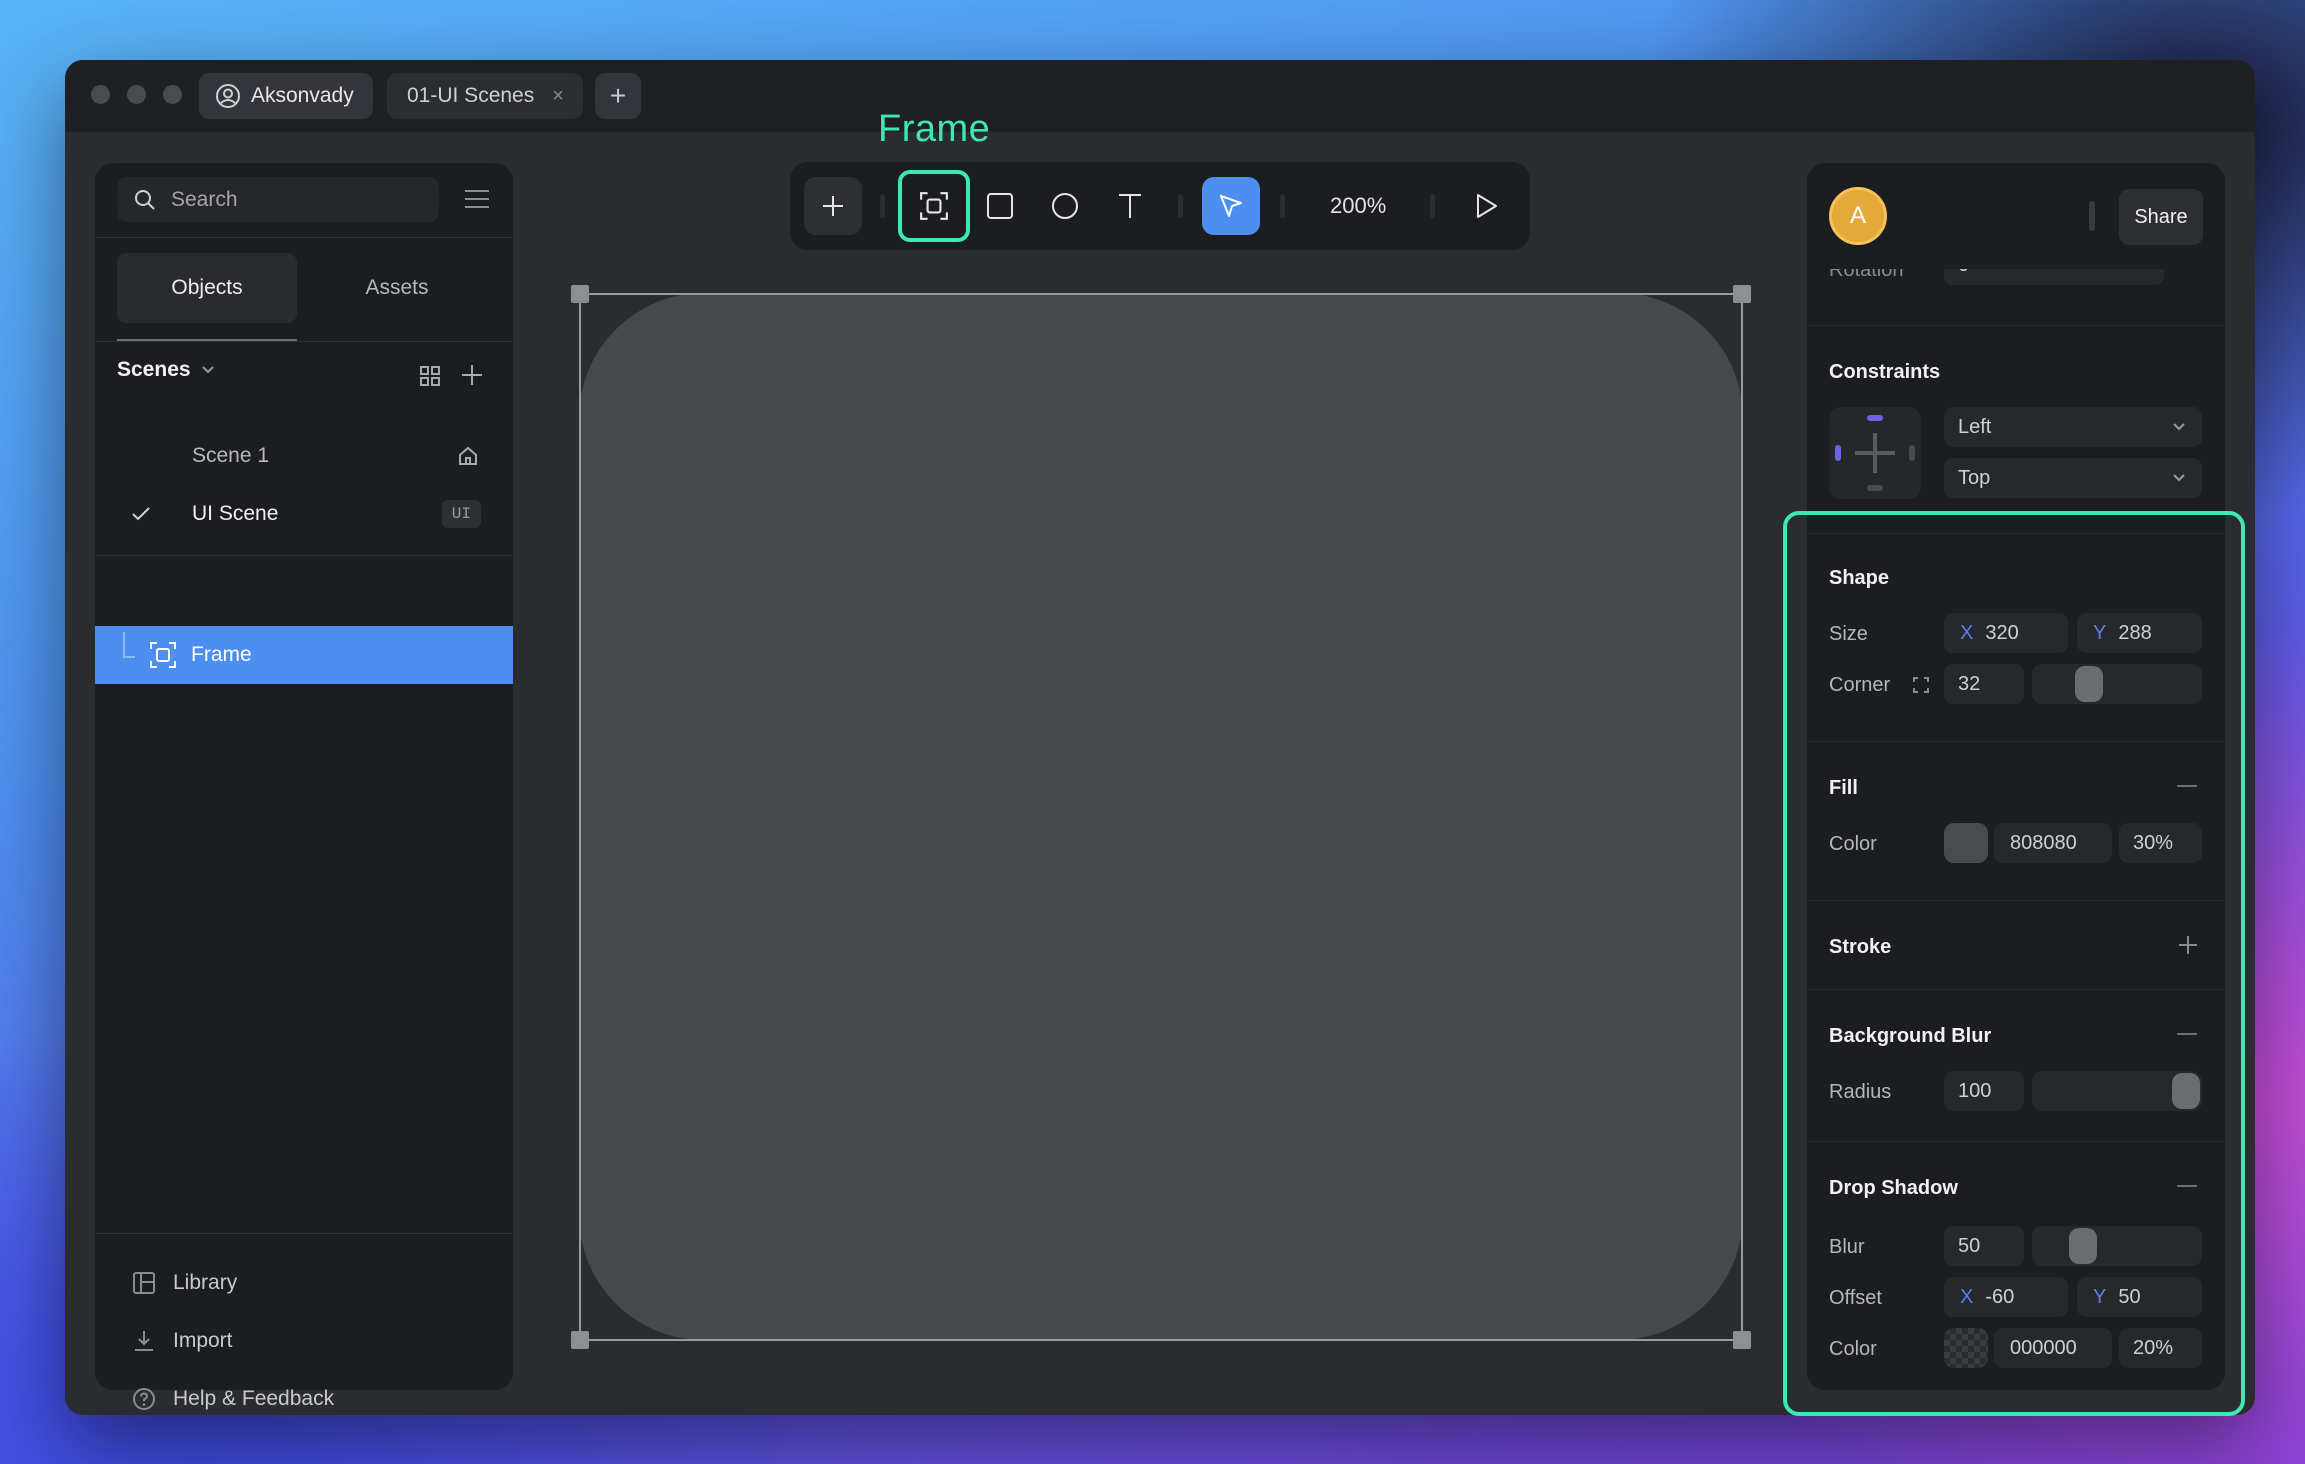 This screenshot has height=1464, width=2305. I want to click on share-button: Share, so click(2161, 217).